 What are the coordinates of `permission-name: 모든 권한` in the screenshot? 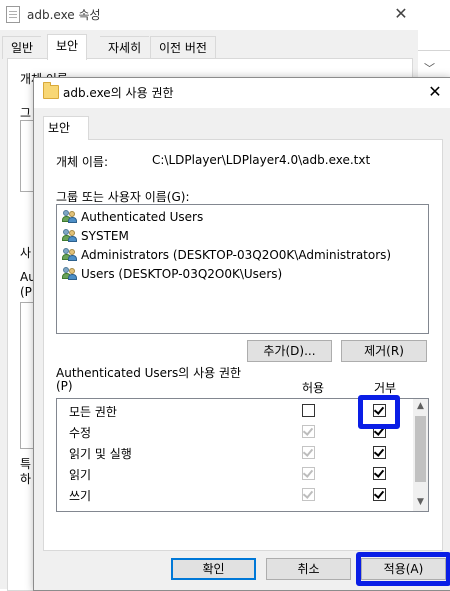 It's located at (93, 412).